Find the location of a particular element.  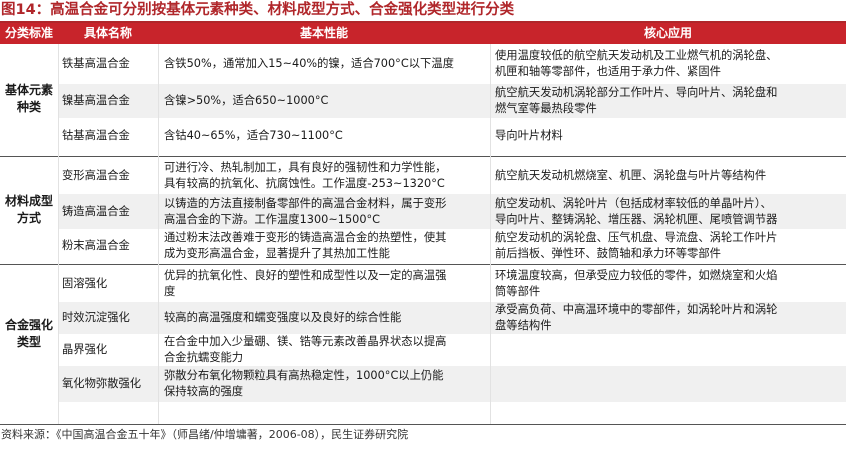

application-text: 筒等部件 is located at coordinates (518, 291).